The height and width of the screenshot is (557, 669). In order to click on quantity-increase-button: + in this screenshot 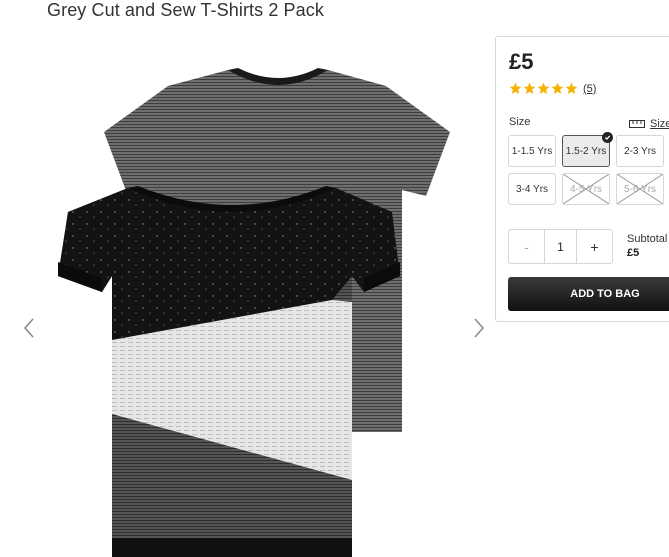, I will do `click(594, 246)`.